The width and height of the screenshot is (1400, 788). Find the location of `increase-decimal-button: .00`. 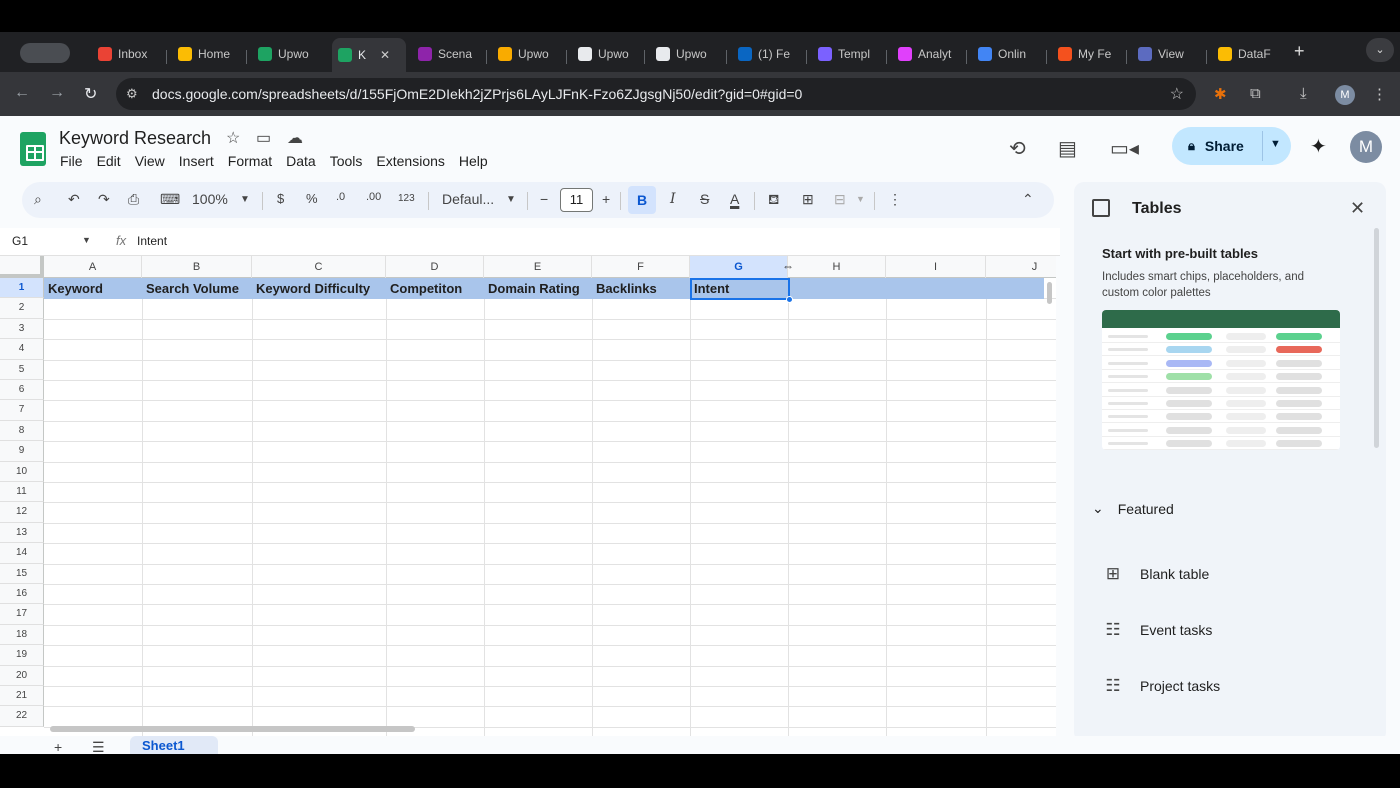

increase-decimal-button: .00 is located at coordinates (373, 197).